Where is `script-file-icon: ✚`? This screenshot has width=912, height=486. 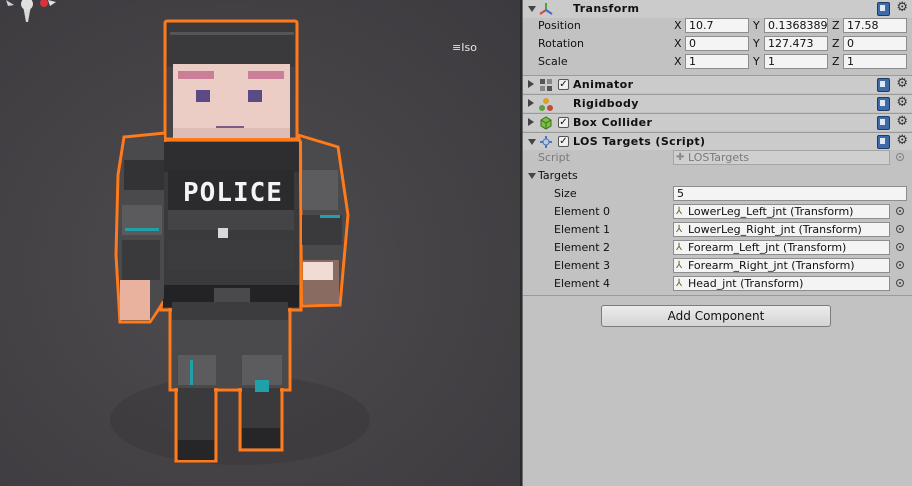
script-file-icon: ✚ is located at coordinates (680, 157).